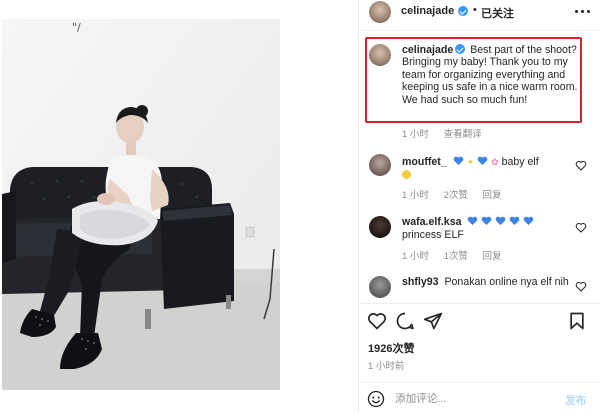 The width and height of the screenshot is (600, 412). Describe the element at coordinates (460, 49) in the screenshot. I see `caption-verified-icon` at that location.